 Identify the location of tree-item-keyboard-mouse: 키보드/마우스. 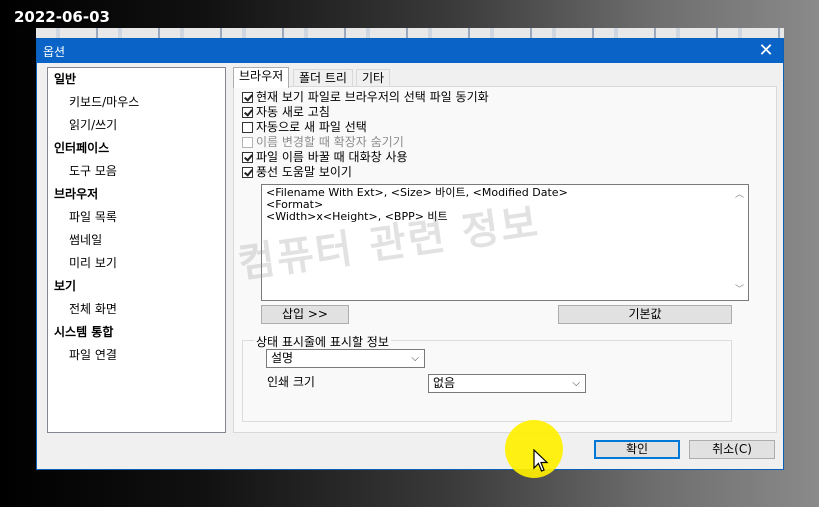
(104, 102).